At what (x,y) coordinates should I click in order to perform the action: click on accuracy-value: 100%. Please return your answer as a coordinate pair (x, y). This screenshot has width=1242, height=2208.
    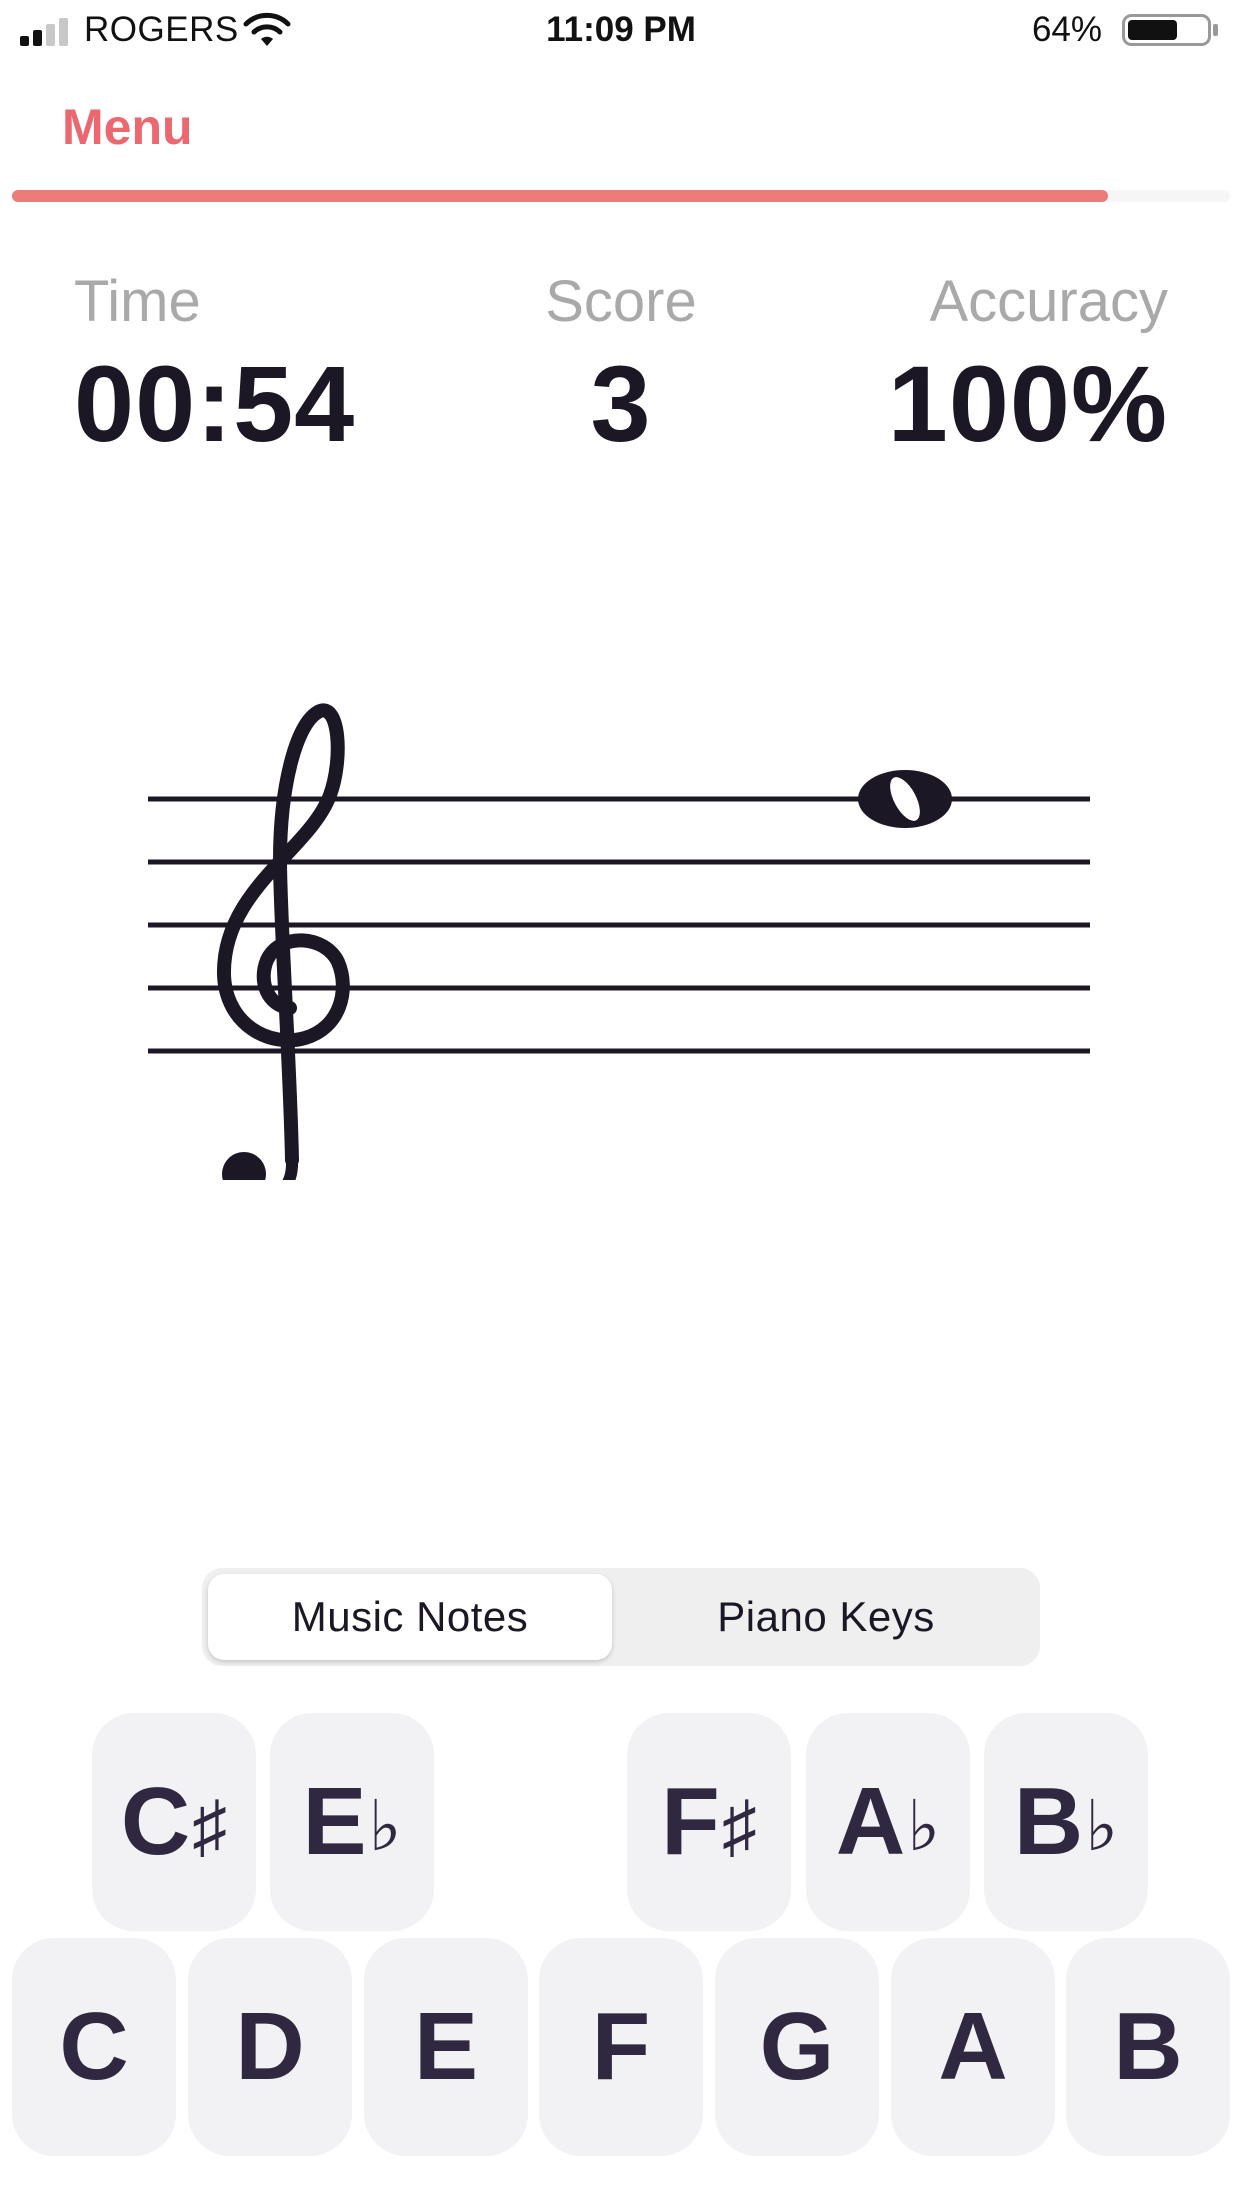
    Looking at the image, I should click on (1027, 403).